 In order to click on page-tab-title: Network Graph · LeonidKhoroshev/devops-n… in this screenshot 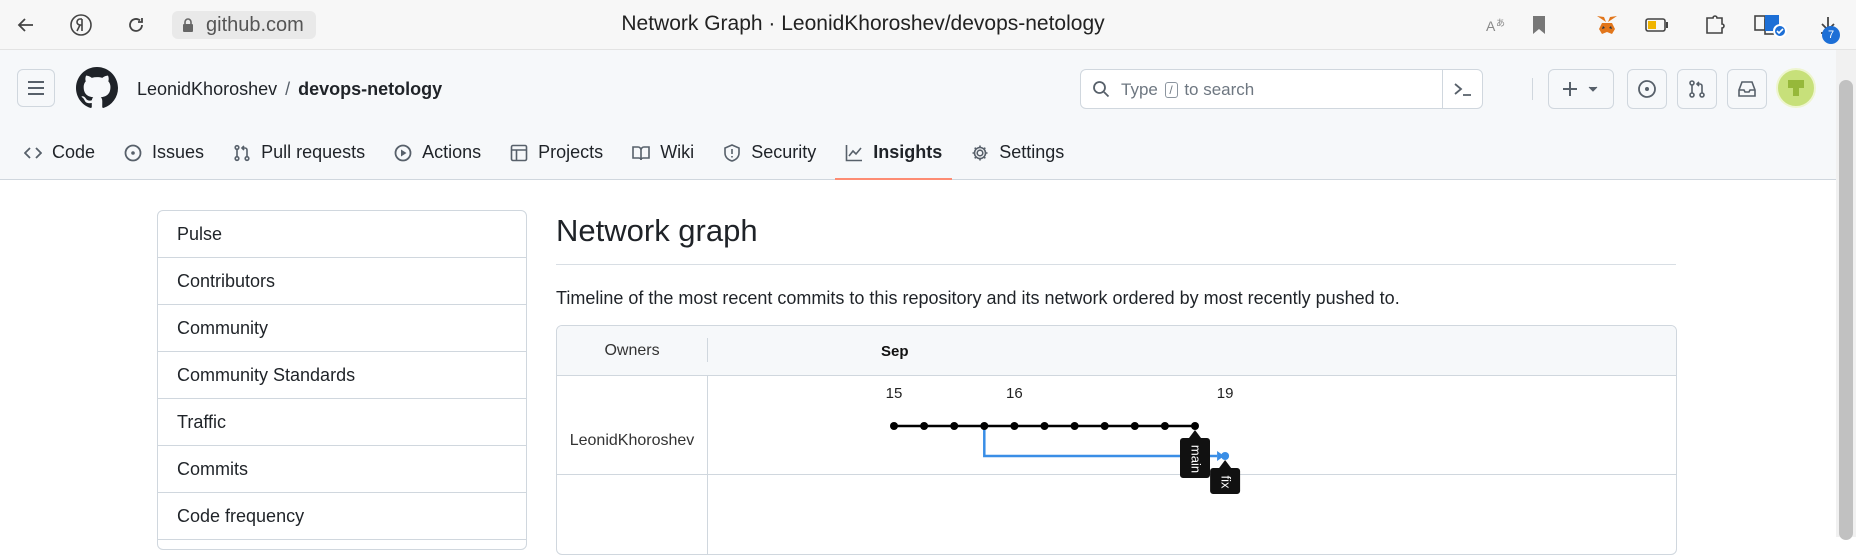, I will do `click(863, 23)`.